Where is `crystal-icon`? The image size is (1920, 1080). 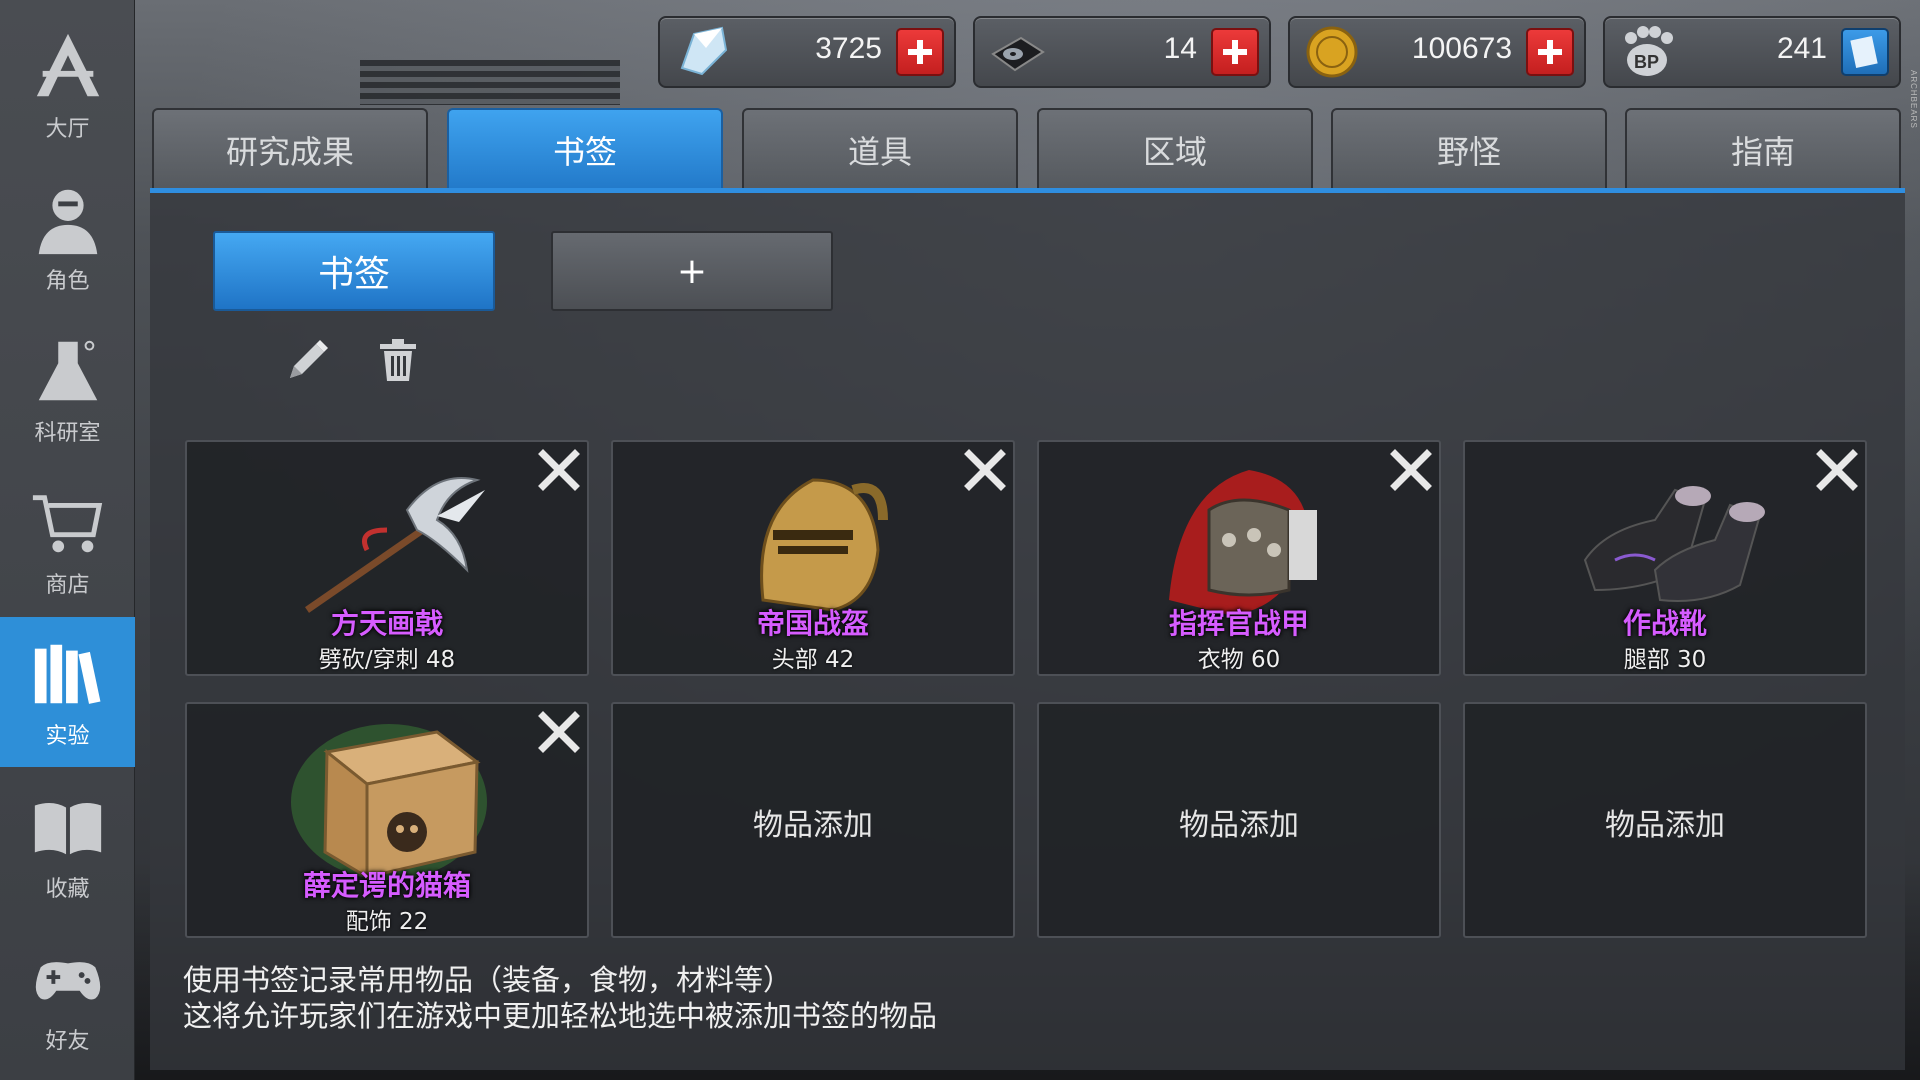
crystal-icon is located at coordinates (702, 52).